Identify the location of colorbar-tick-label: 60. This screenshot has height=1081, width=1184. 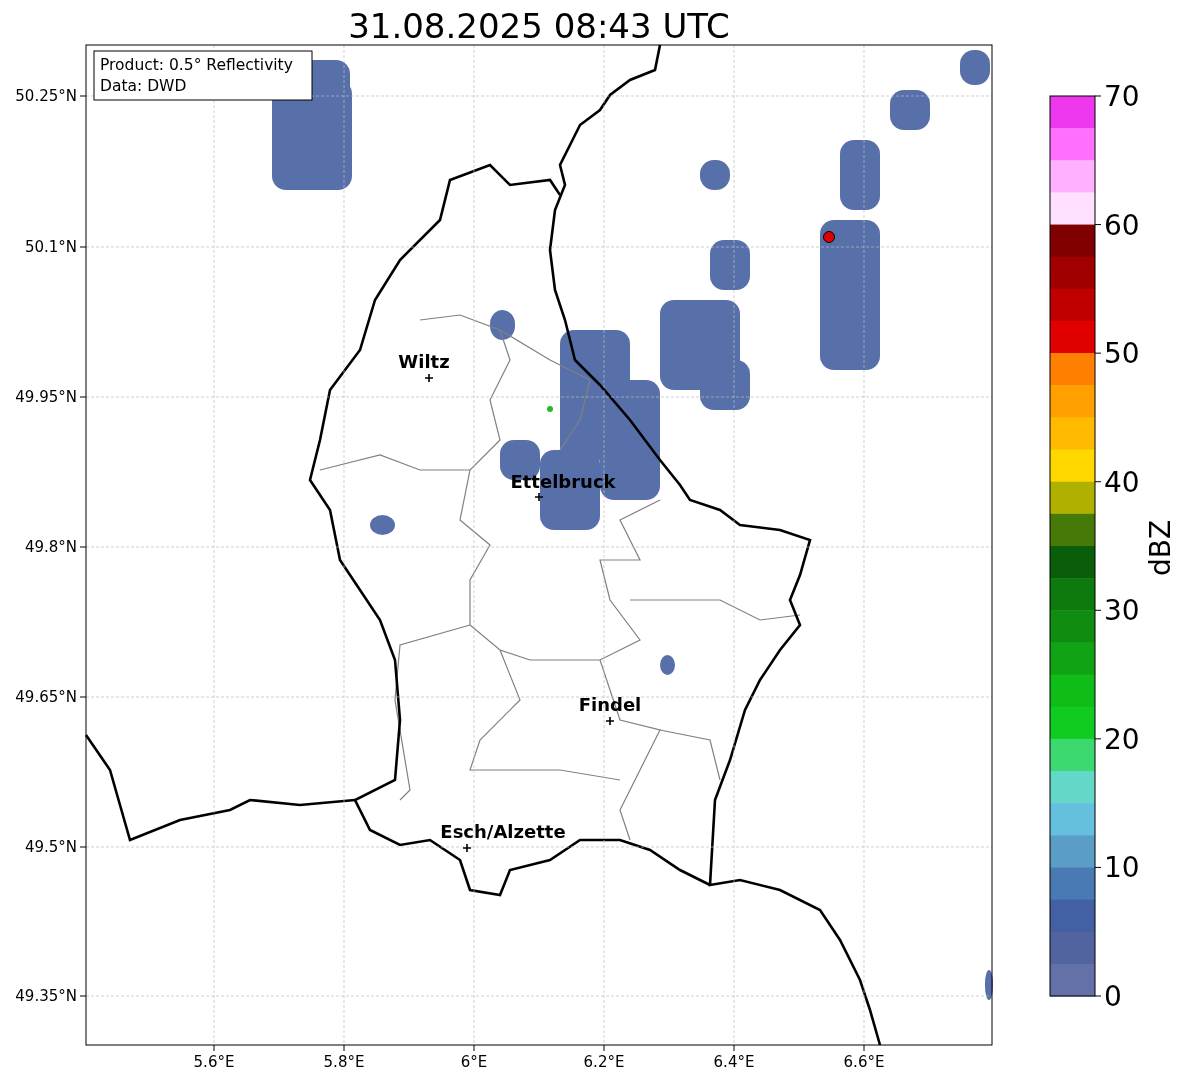
(1122, 225).